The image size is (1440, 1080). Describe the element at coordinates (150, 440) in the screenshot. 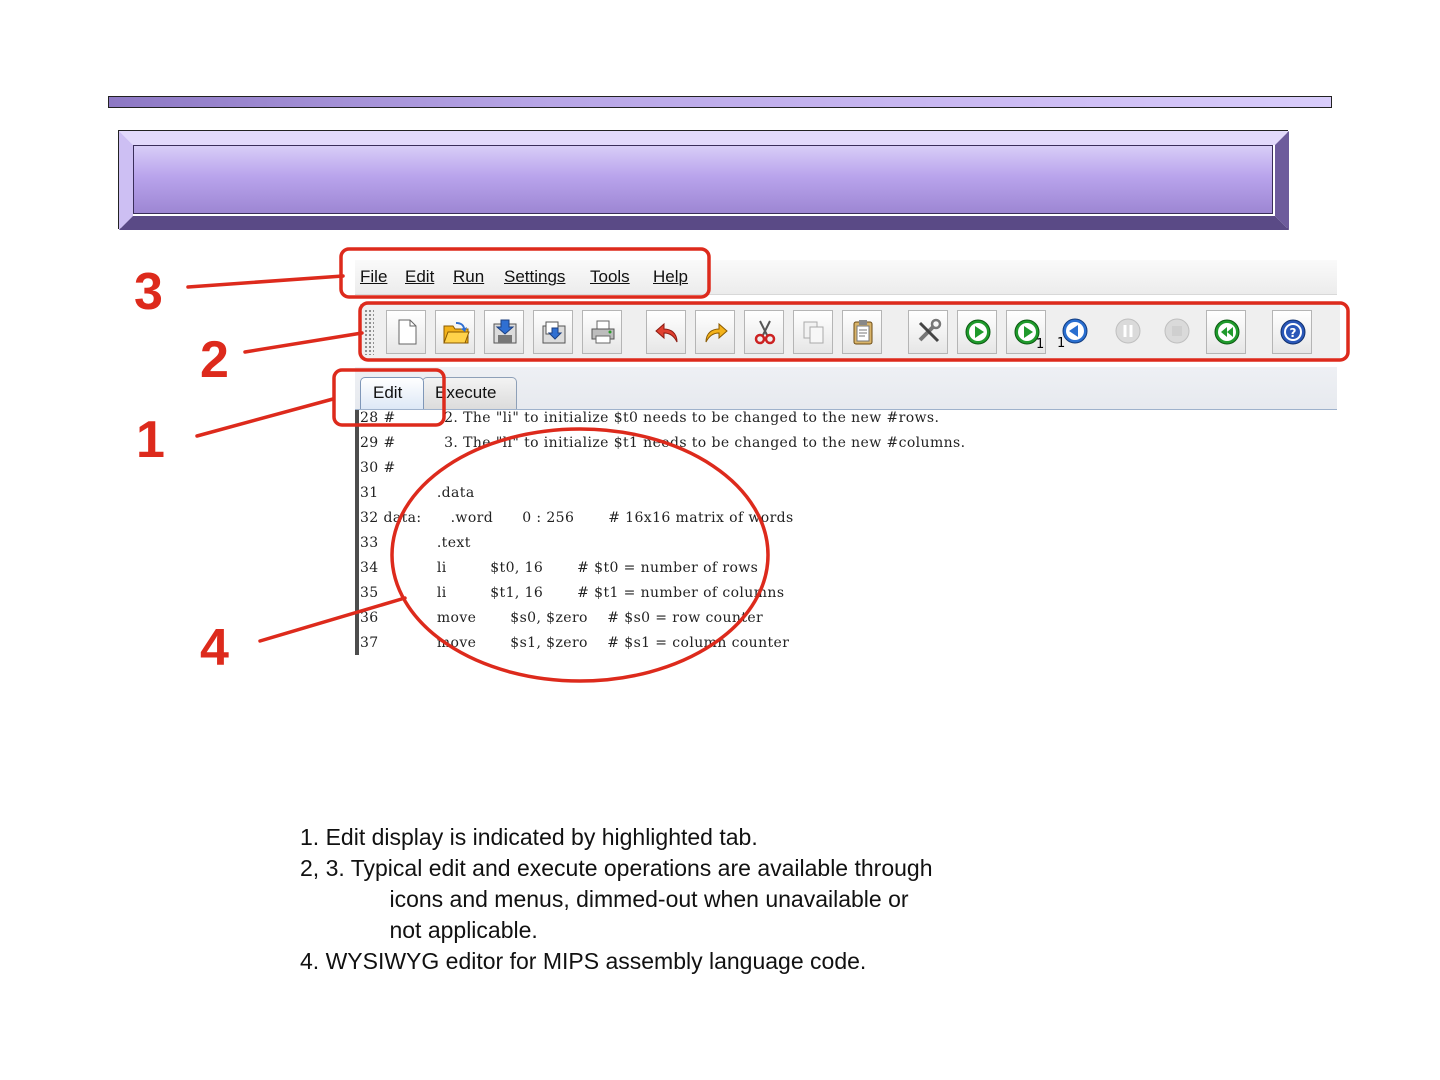

I see `callout-number-1: 1` at that location.